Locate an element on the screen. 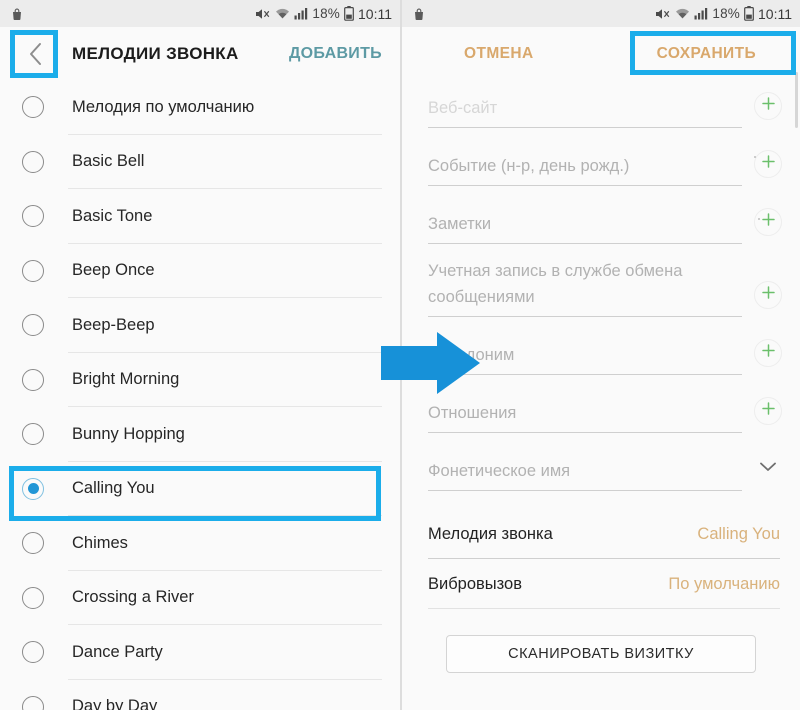 Image resolution: width=800 pixels, height=710 pixels. field-inner: Псевдоним is located at coordinates (607, 353).